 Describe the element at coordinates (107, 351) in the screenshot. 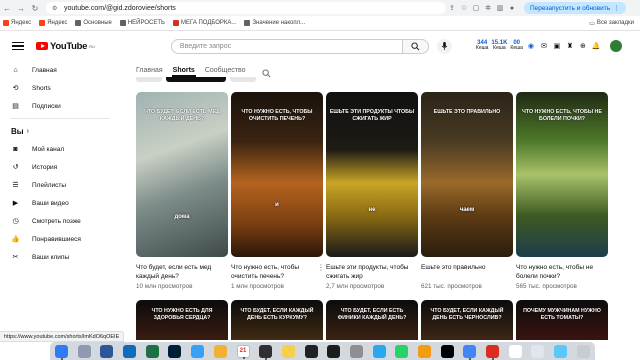

I see `word-icon` at that location.